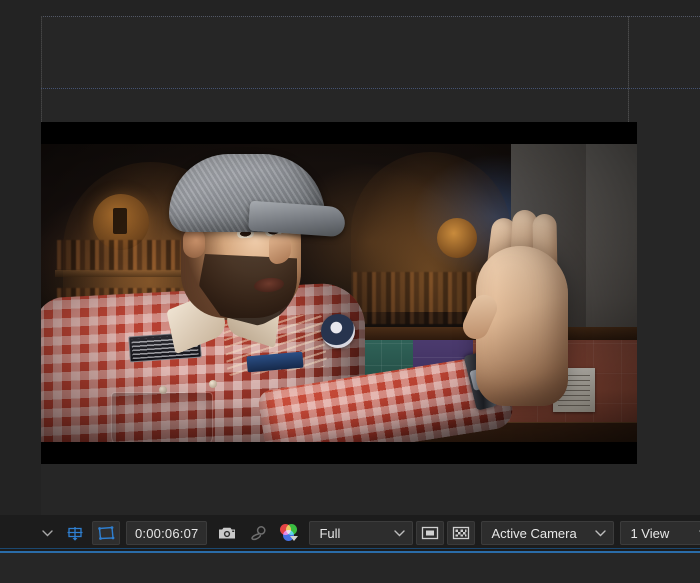 The width and height of the screenshot is (700, 583). I want to click on camera-view-select: Active Camera, so click(548, 533).